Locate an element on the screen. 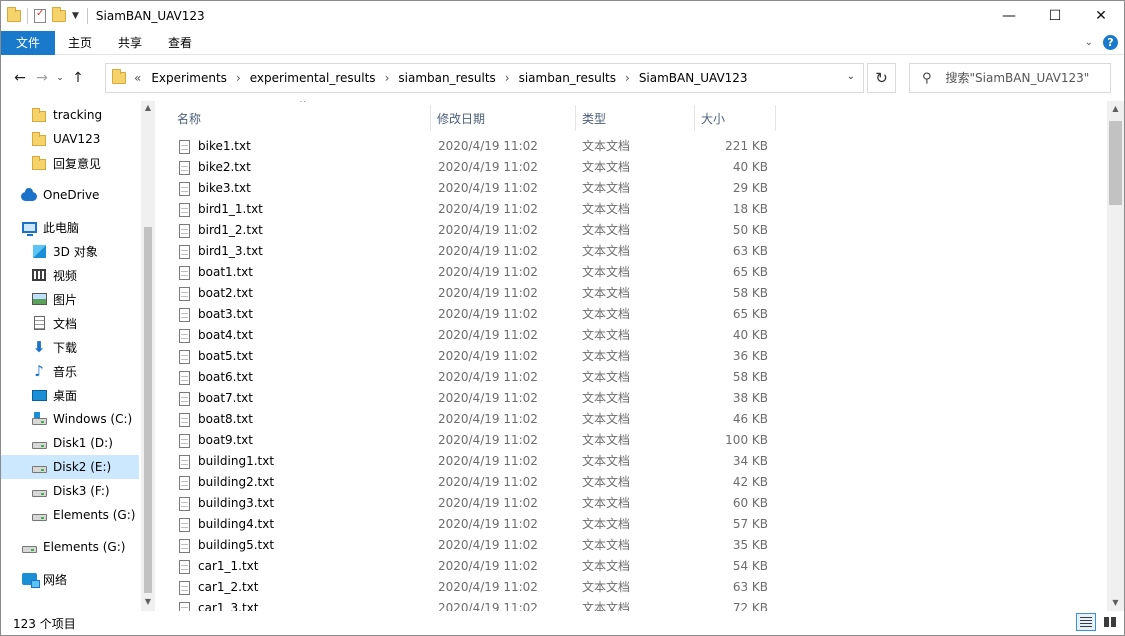 The width and height of the screenshot is (1125, 636). file-row: building2.txt 2020/4/19 11:02 文本文档 42 KB is located at coordinates (475, 482).